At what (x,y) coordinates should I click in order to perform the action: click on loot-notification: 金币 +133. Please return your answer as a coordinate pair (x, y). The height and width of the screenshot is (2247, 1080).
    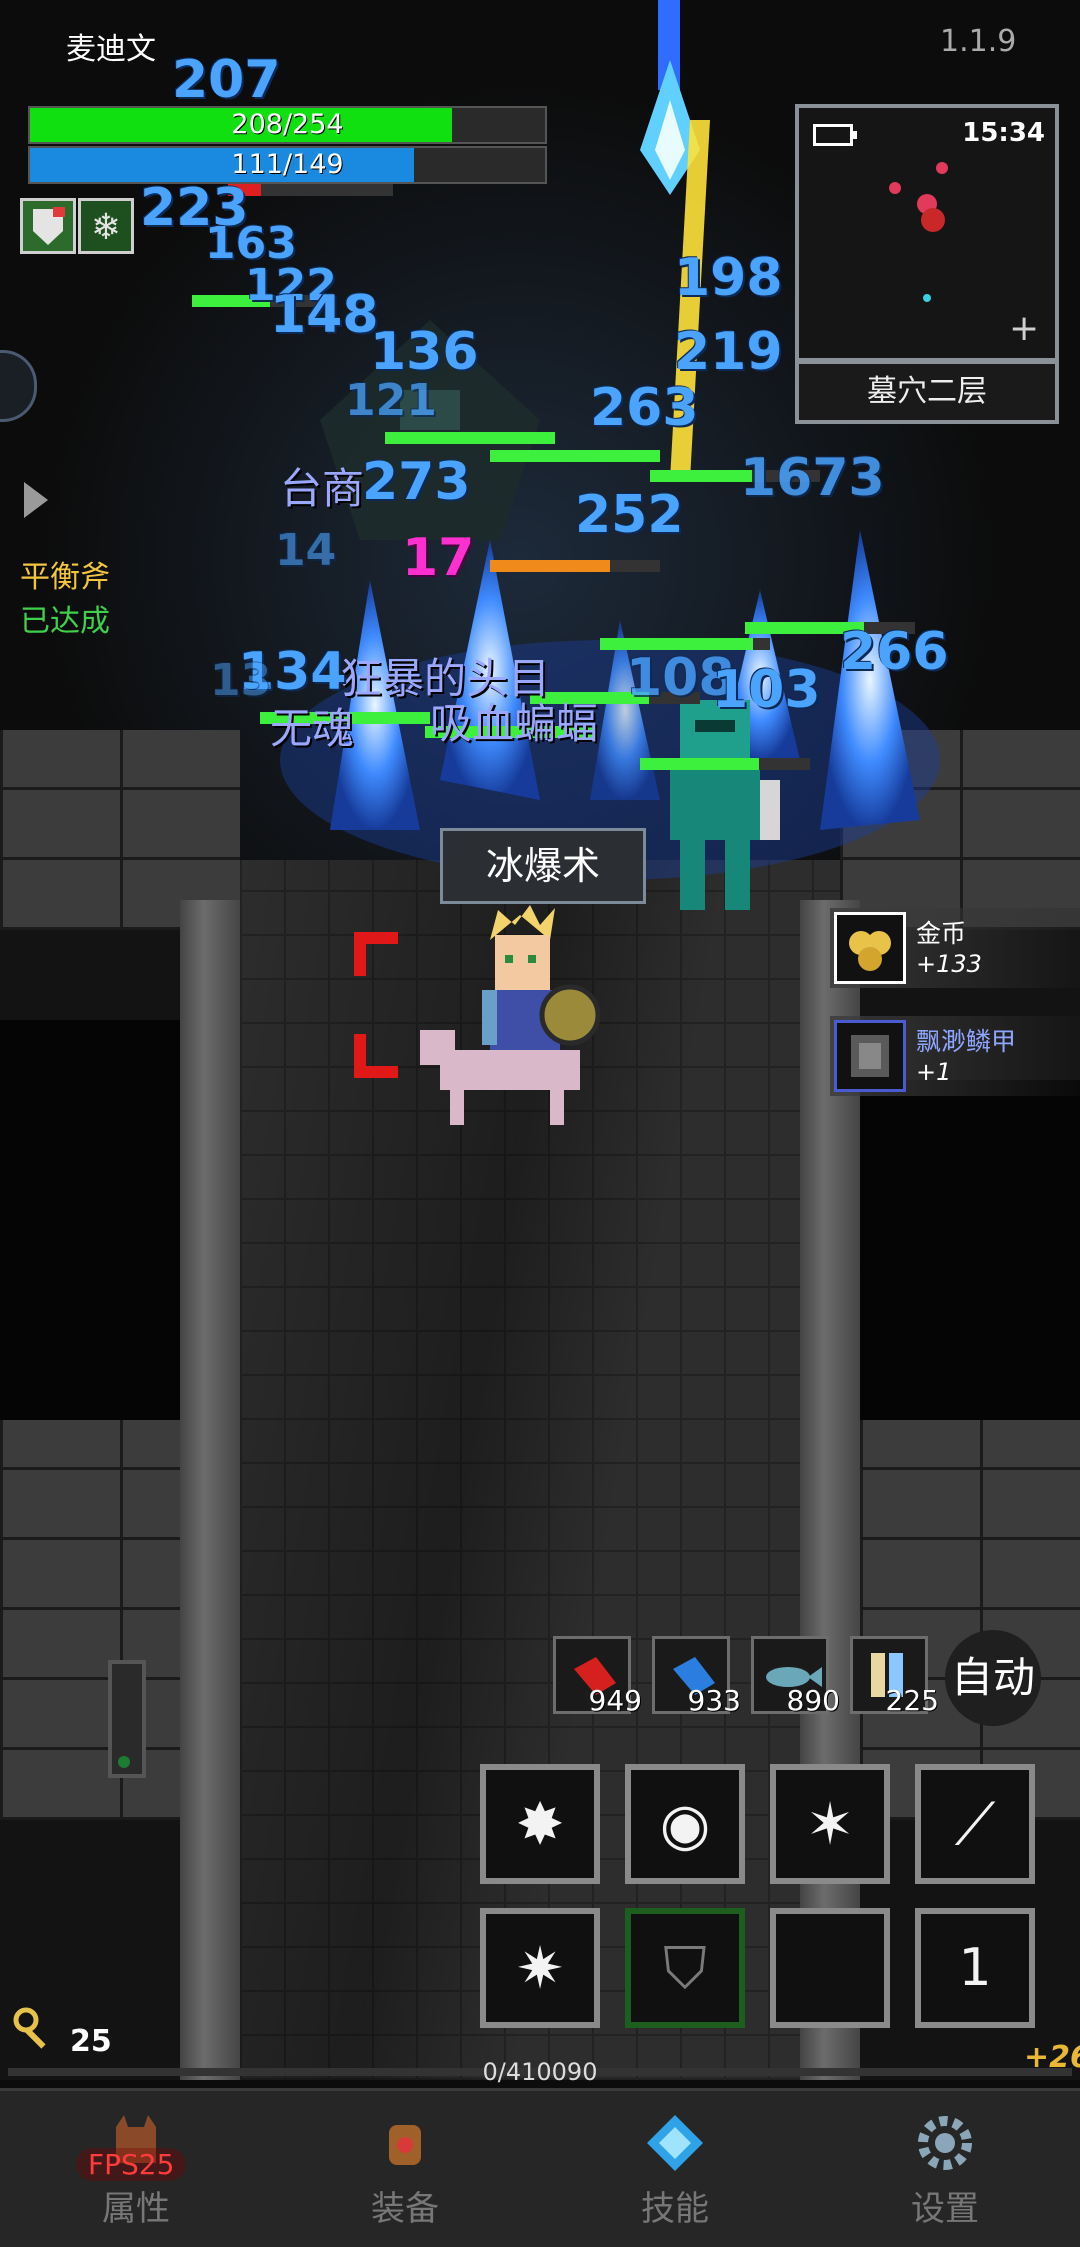
    Looking at the image, I should click on (955, 948).